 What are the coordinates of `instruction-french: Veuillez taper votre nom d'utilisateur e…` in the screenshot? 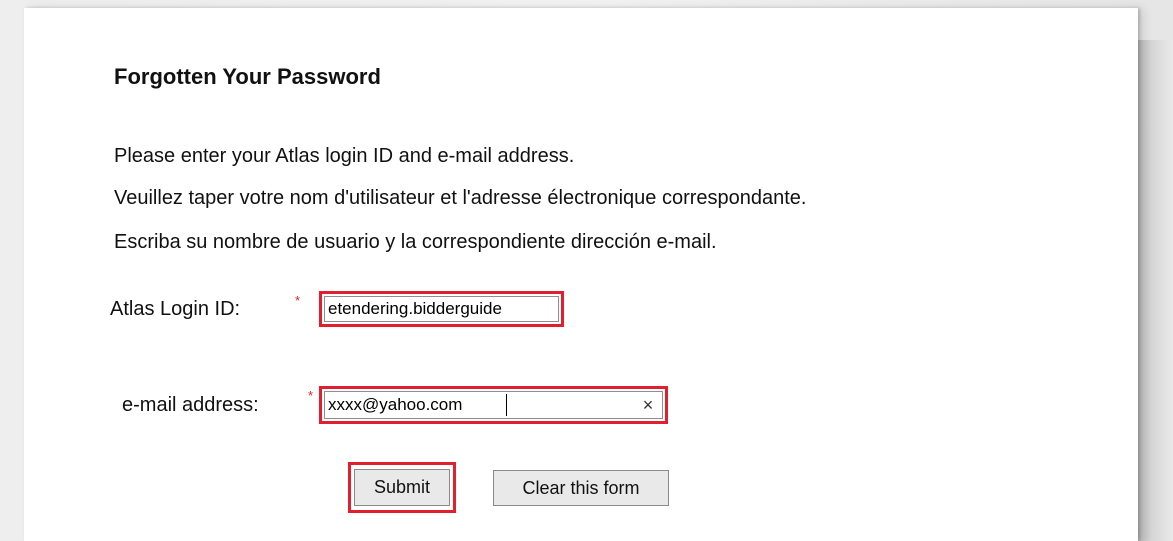 It's located at (460, 198).